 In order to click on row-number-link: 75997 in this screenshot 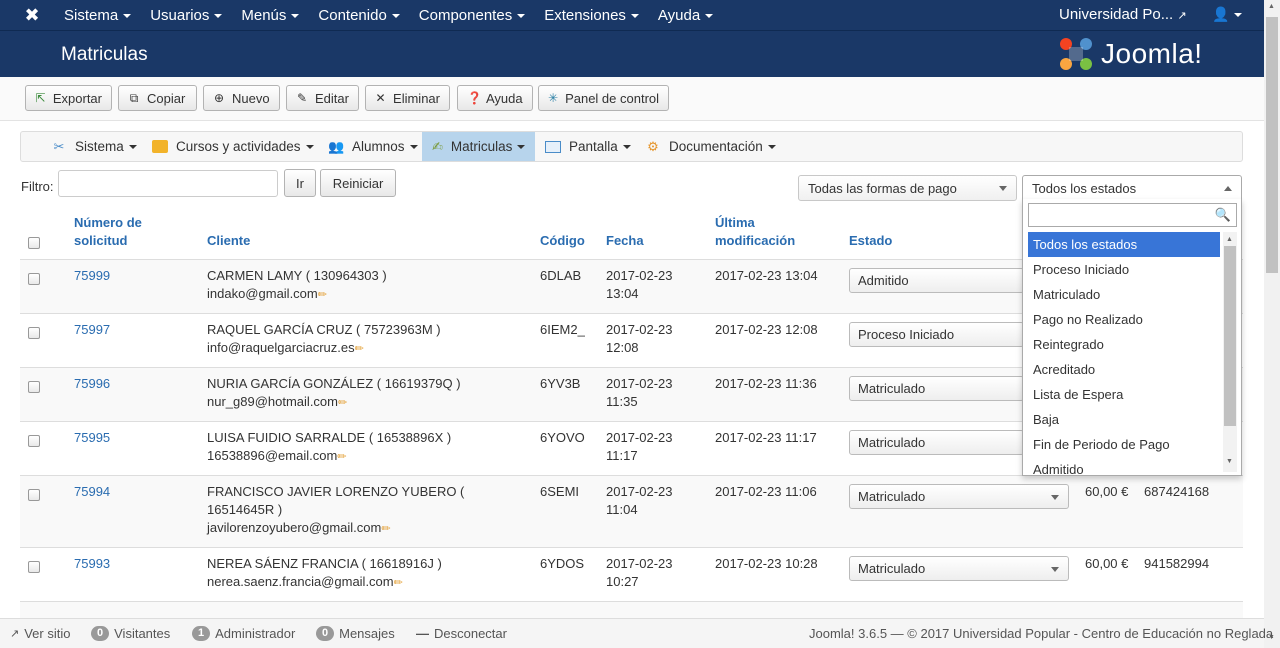, I will do `click(92, 330)`.